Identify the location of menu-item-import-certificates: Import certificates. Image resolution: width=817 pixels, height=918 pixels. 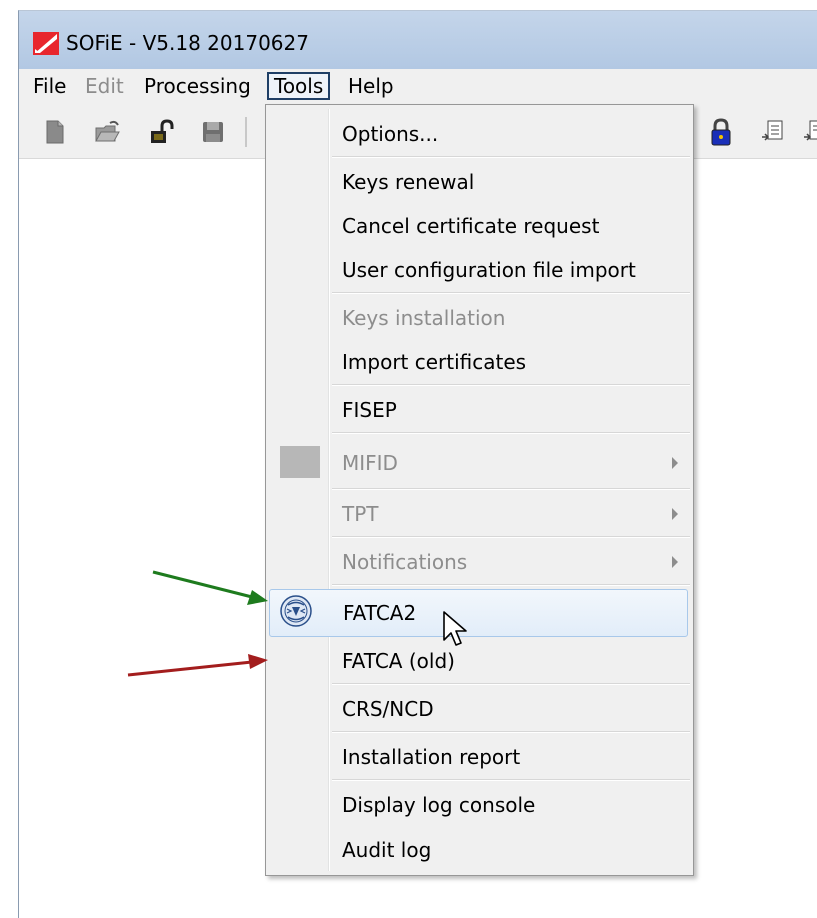
(478, 362).